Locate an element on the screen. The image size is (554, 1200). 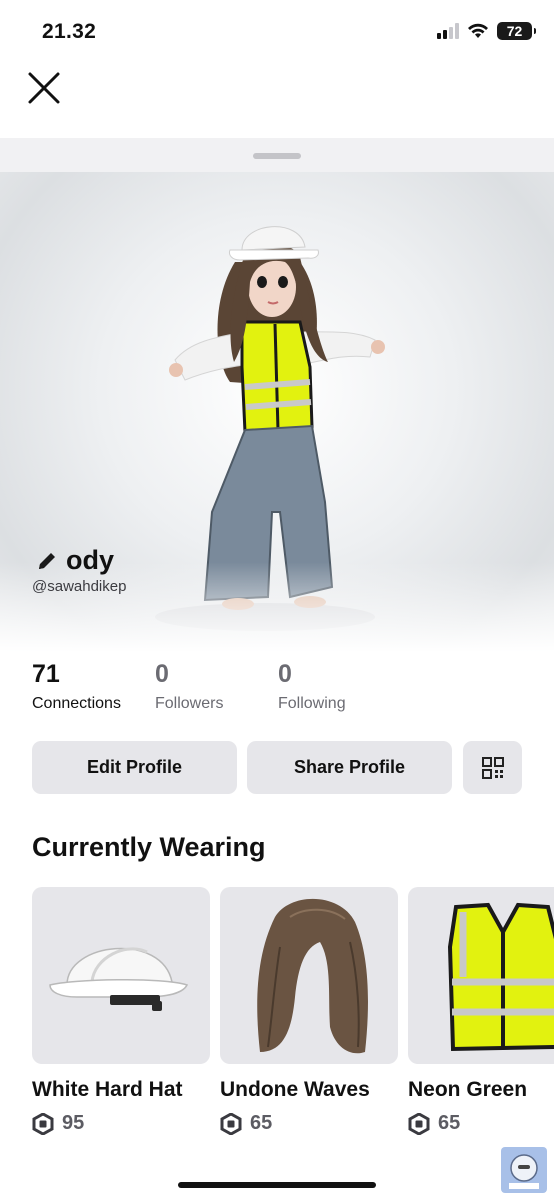
item-name: Undone Waves is located at coordinates (295, 1089).